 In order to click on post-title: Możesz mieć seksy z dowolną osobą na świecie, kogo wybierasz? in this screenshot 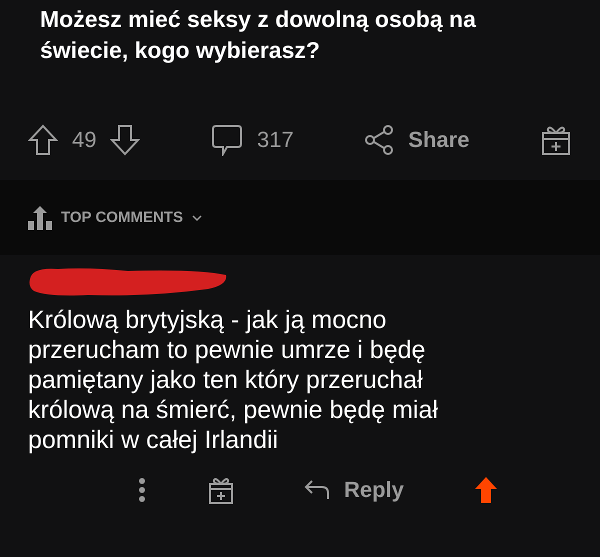, I will do `click(258, 35)`.